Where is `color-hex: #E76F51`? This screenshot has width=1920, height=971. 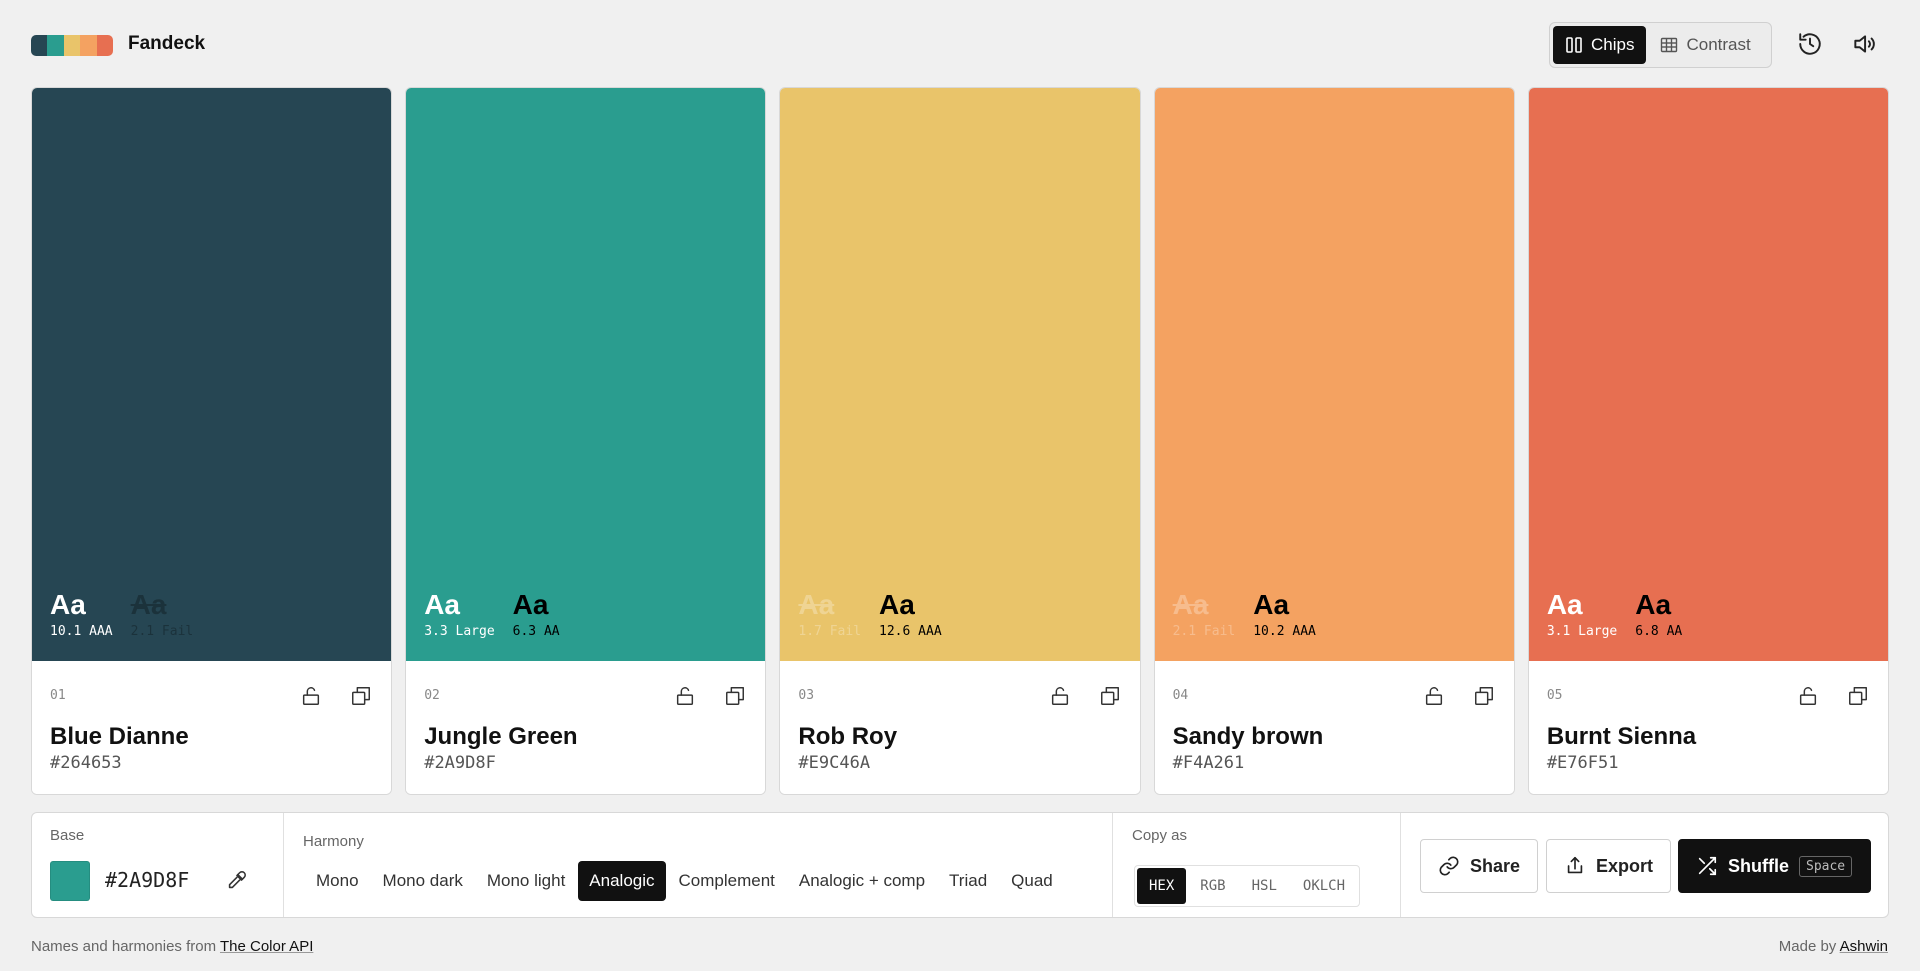 color-hex: #E76F51 is located at coordinates (1583, 763).